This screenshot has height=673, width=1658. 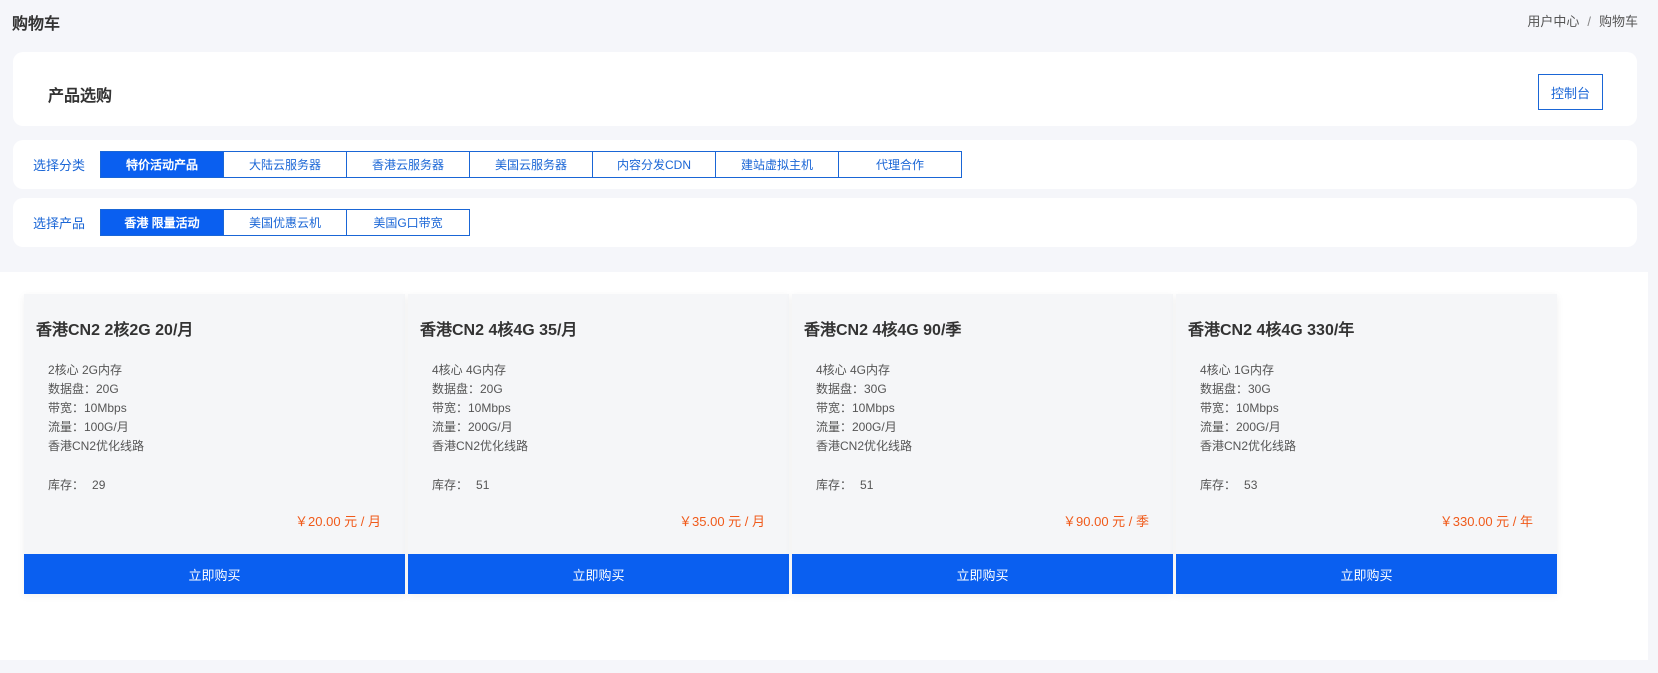 What do you see at coordinates (80, 96) in the screenshot?
I see `purchase-title: 产品选购` at bounding box center [80, 96].